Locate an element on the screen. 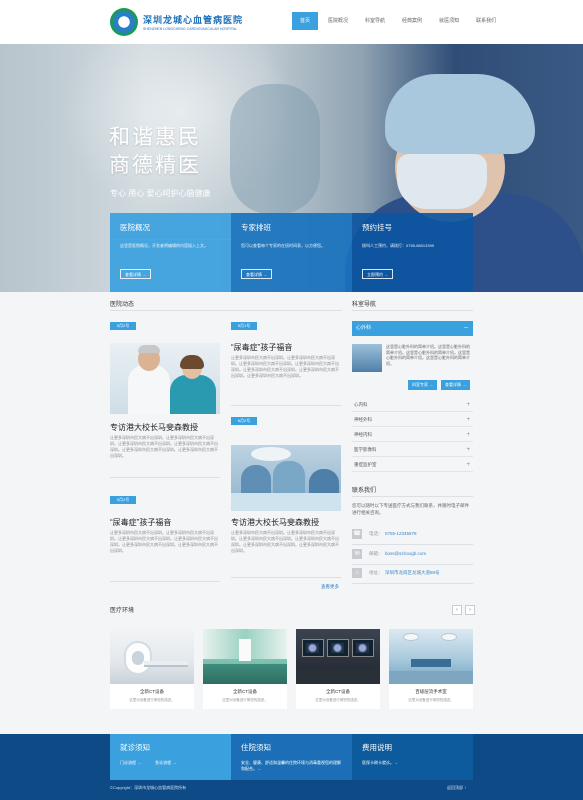  phone-icon: ☎ is located at coordinates (357, 534).